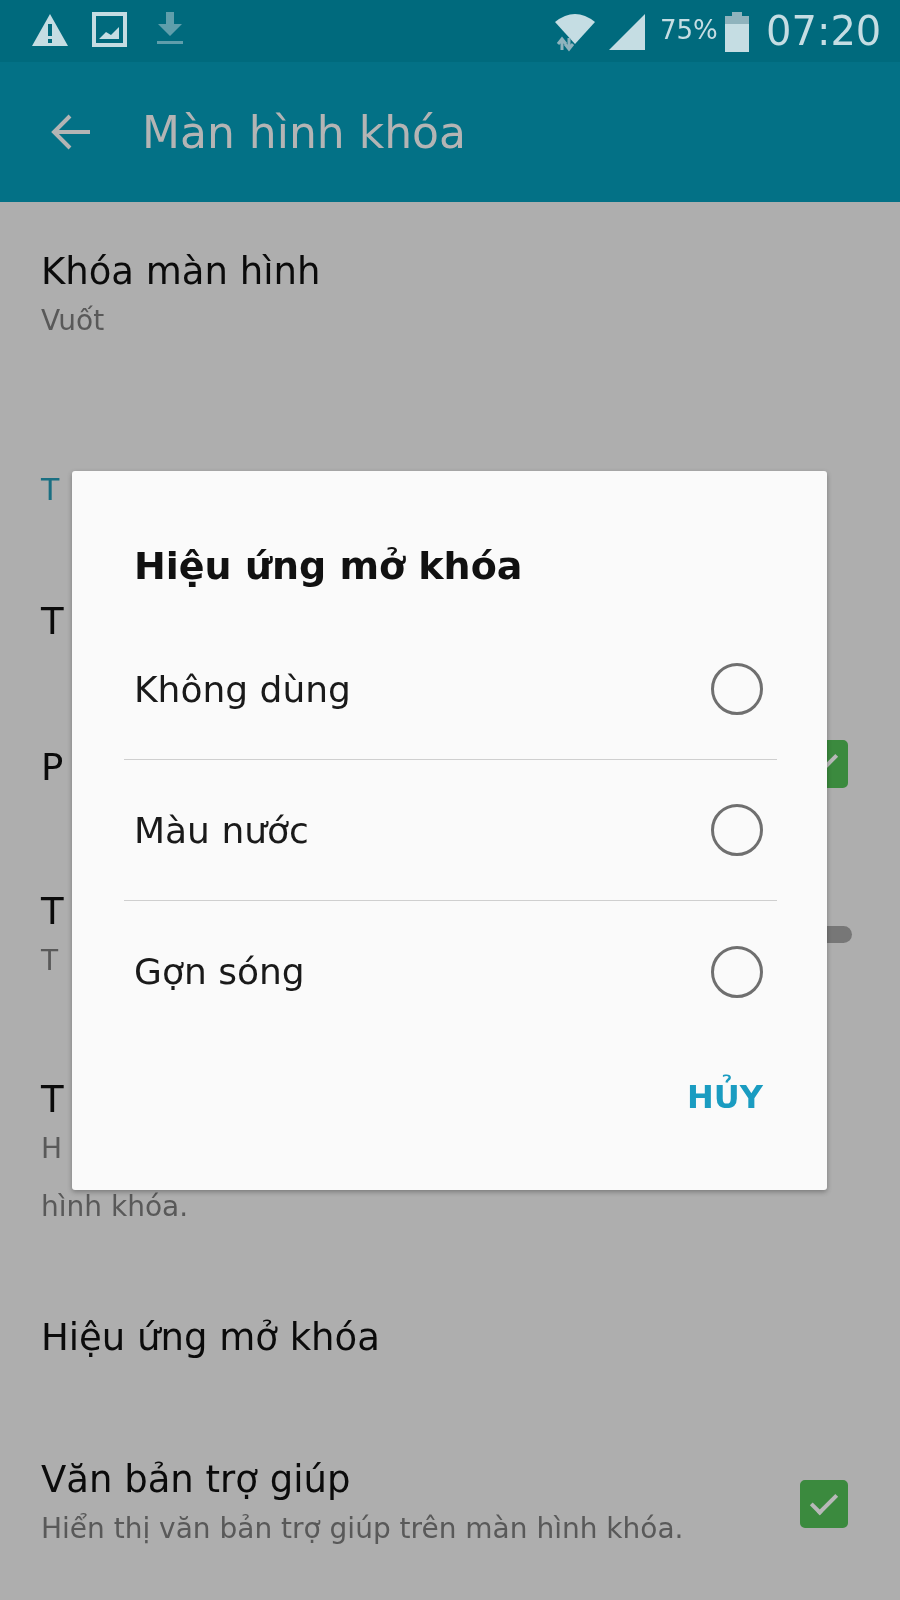 This screenshot has width=900, height=1600. What do you see at coordinates (328, 566) in the screenshot?
I see `dialog-title: Hiệu ứng mở khóa` at bounding box center [328, 566].